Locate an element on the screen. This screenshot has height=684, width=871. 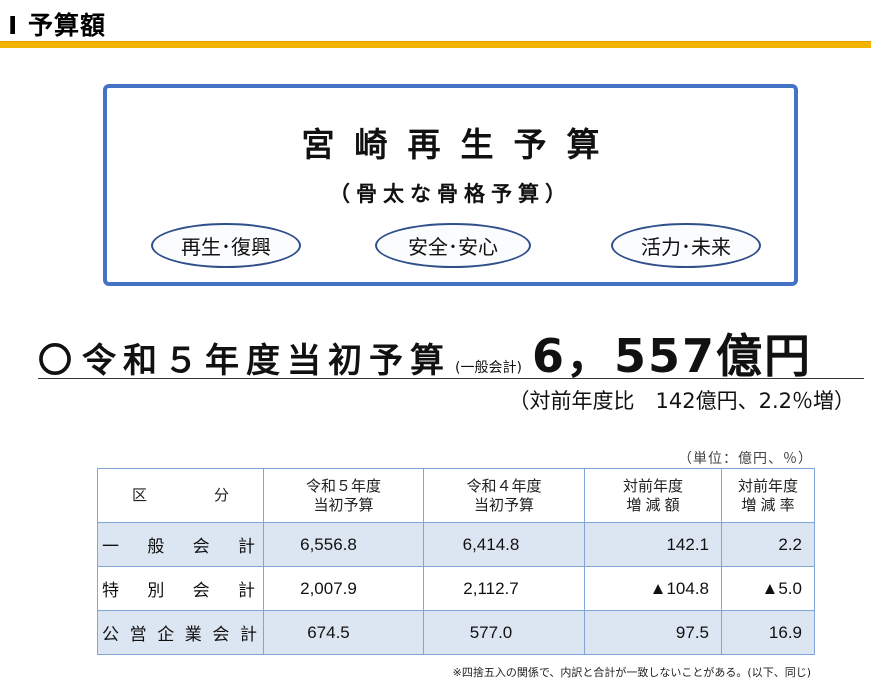
header-diff-amount: 対前年度 増 減 額 is located at coordinates (653, 495).